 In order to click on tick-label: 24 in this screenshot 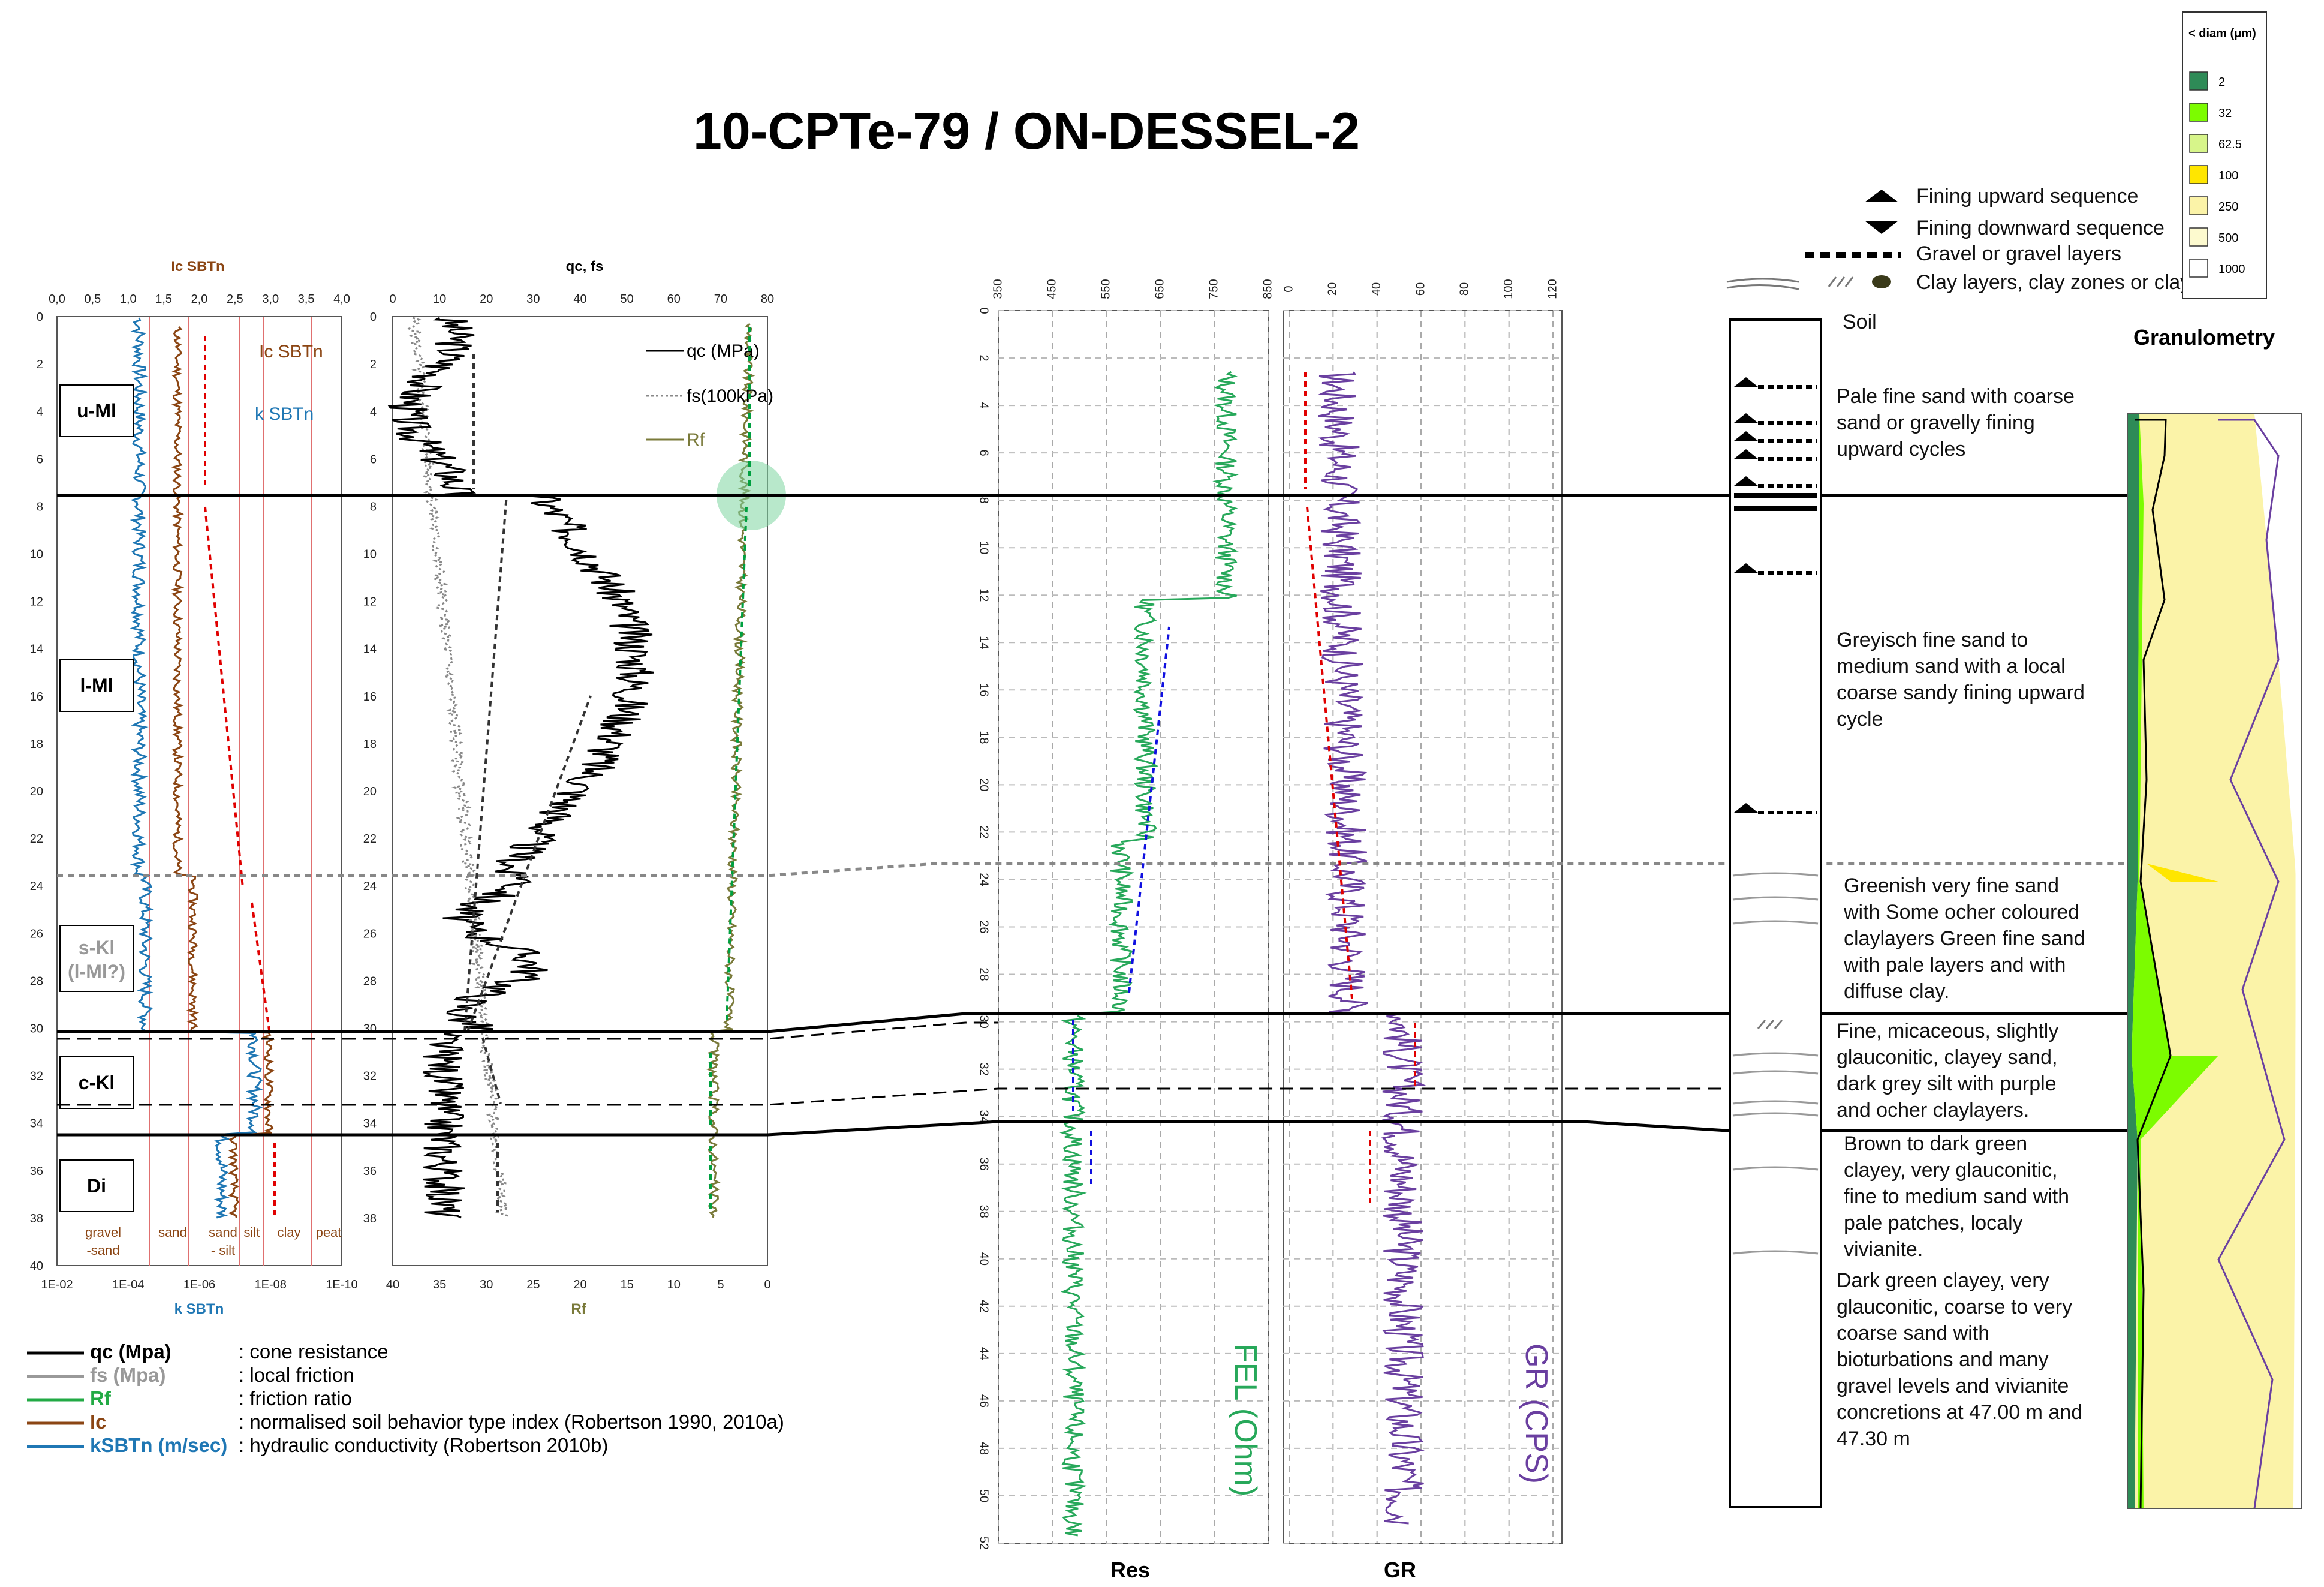, I will do `click(36, 886)`.